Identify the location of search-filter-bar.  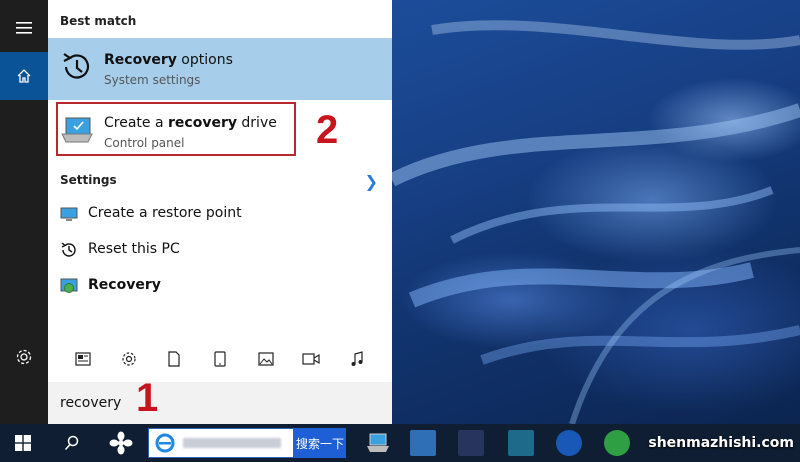
(220, 359).